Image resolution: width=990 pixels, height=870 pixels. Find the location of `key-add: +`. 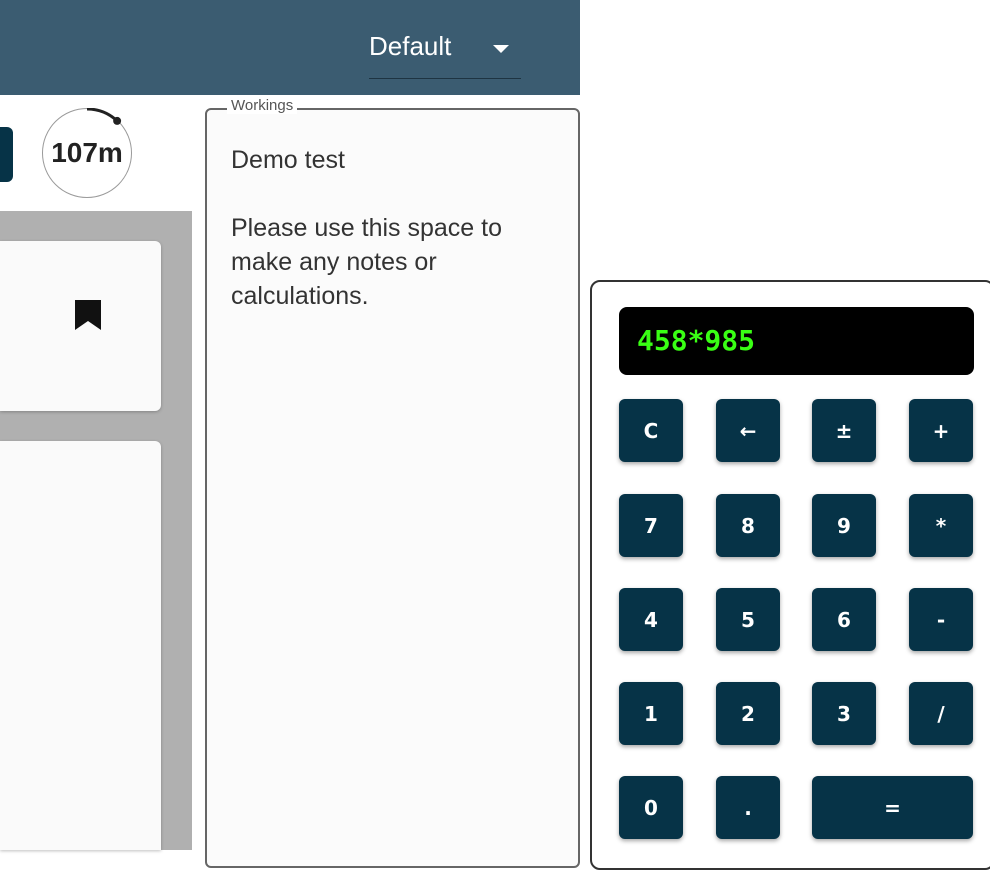

key-add: + is located at coordinates (941, 430).